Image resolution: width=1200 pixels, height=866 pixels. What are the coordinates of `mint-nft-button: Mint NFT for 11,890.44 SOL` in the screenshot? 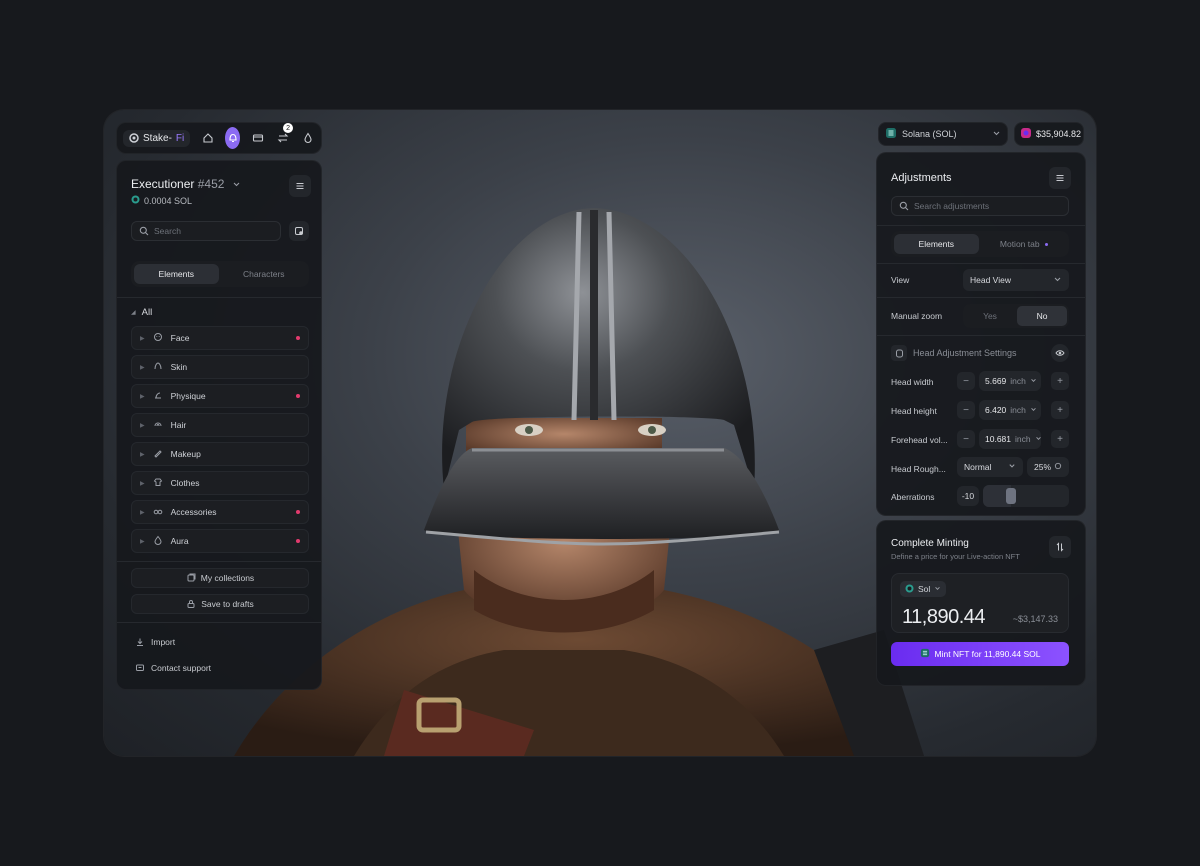 It's located at (980, 654).